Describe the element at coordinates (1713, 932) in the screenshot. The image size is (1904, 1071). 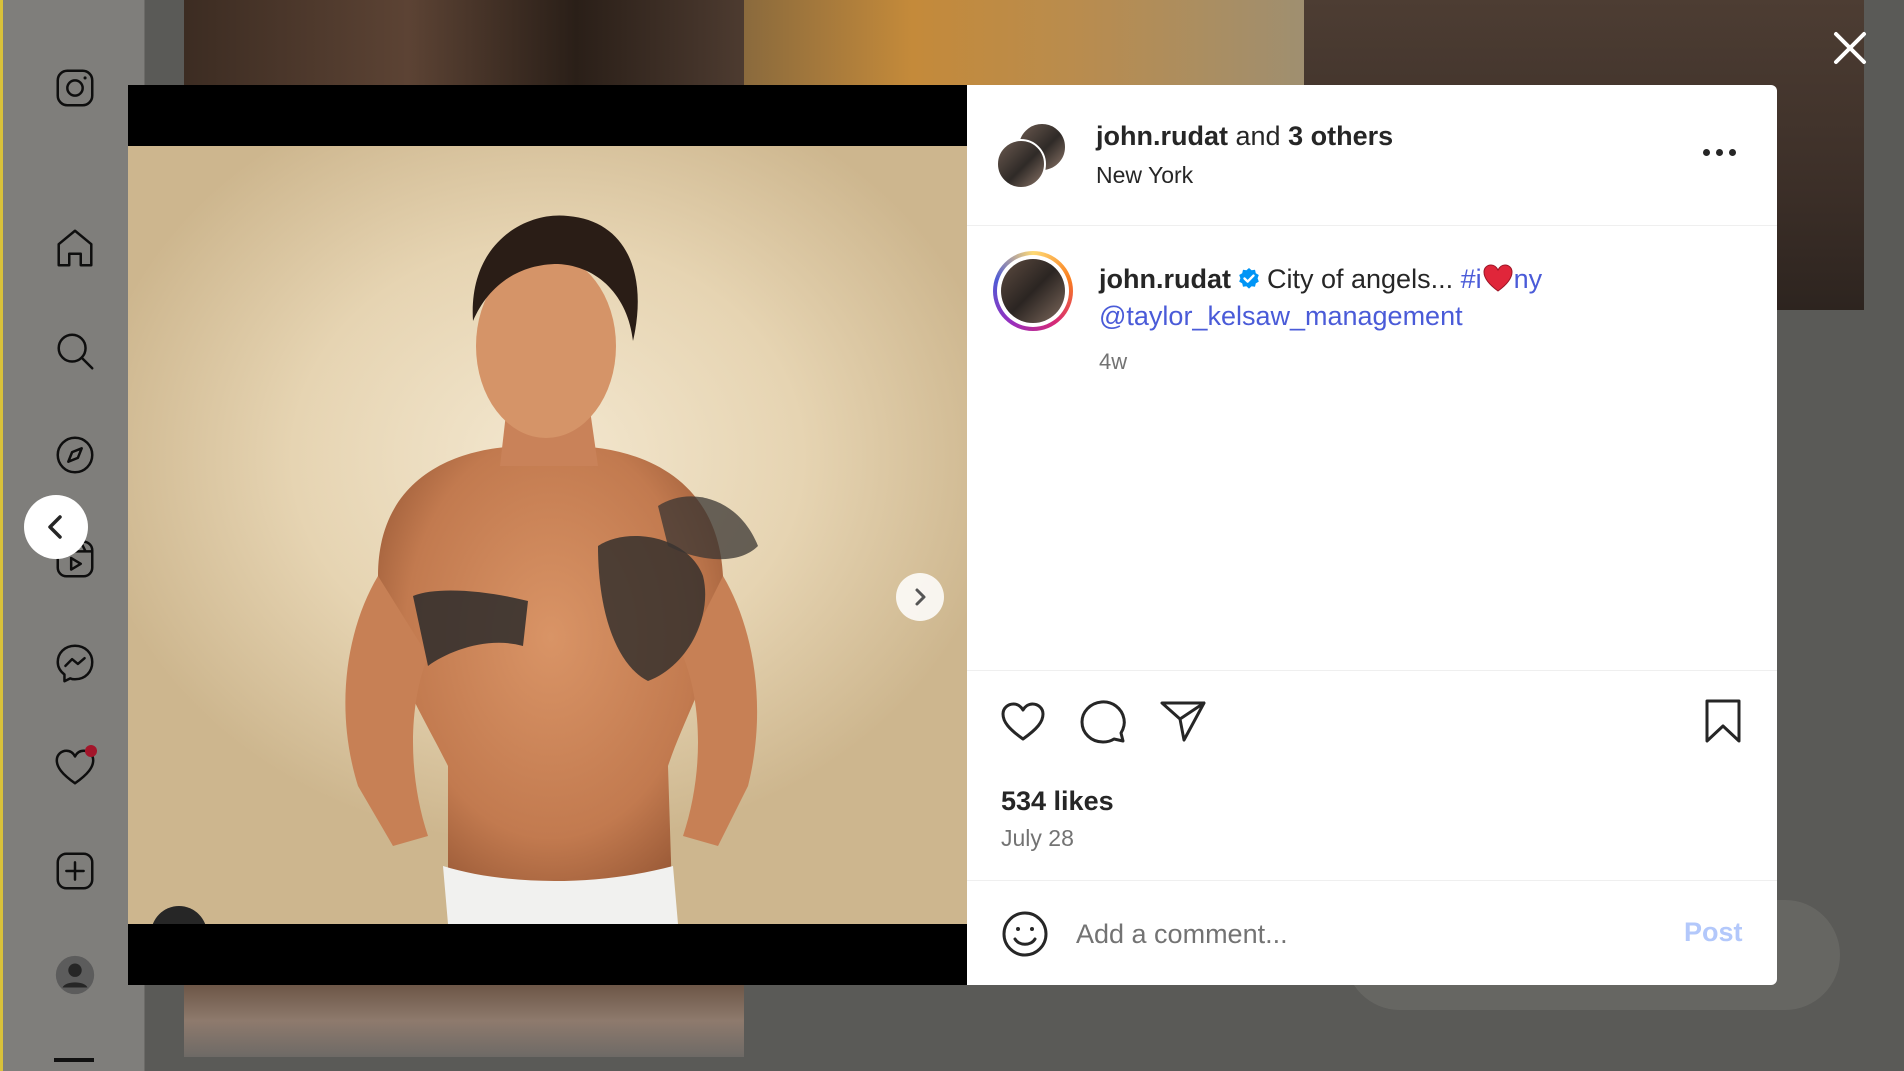
I see `post-comment-button: Post` at that location.